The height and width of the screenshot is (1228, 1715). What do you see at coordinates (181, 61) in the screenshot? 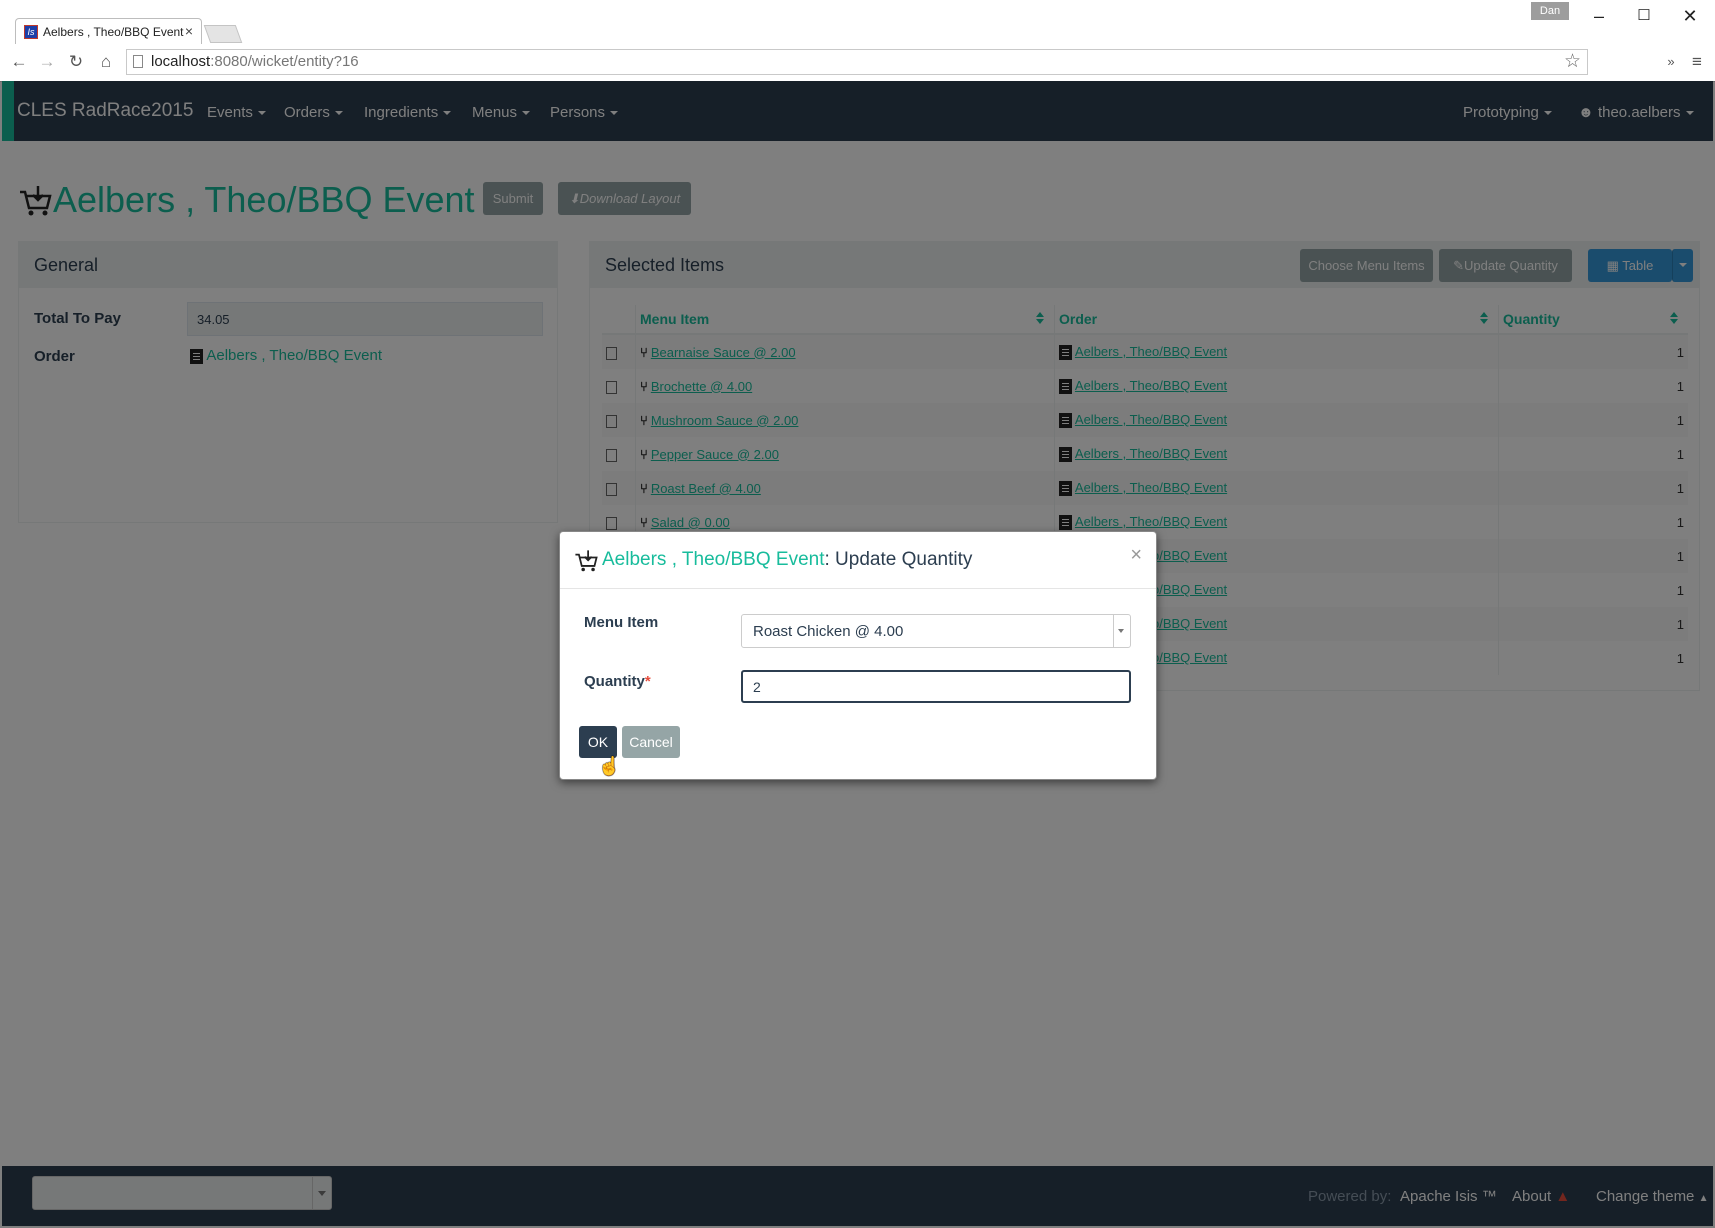
I see `url-host: localhost` at bounding box center [181, 61].